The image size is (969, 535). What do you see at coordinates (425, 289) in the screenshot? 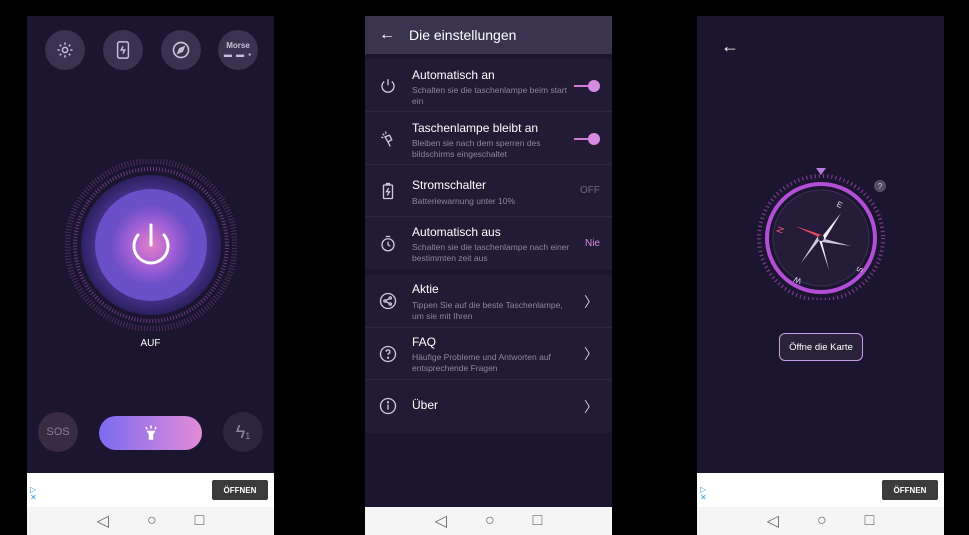
I see `setting-title: Aktie` at bounding box center [425, 289].